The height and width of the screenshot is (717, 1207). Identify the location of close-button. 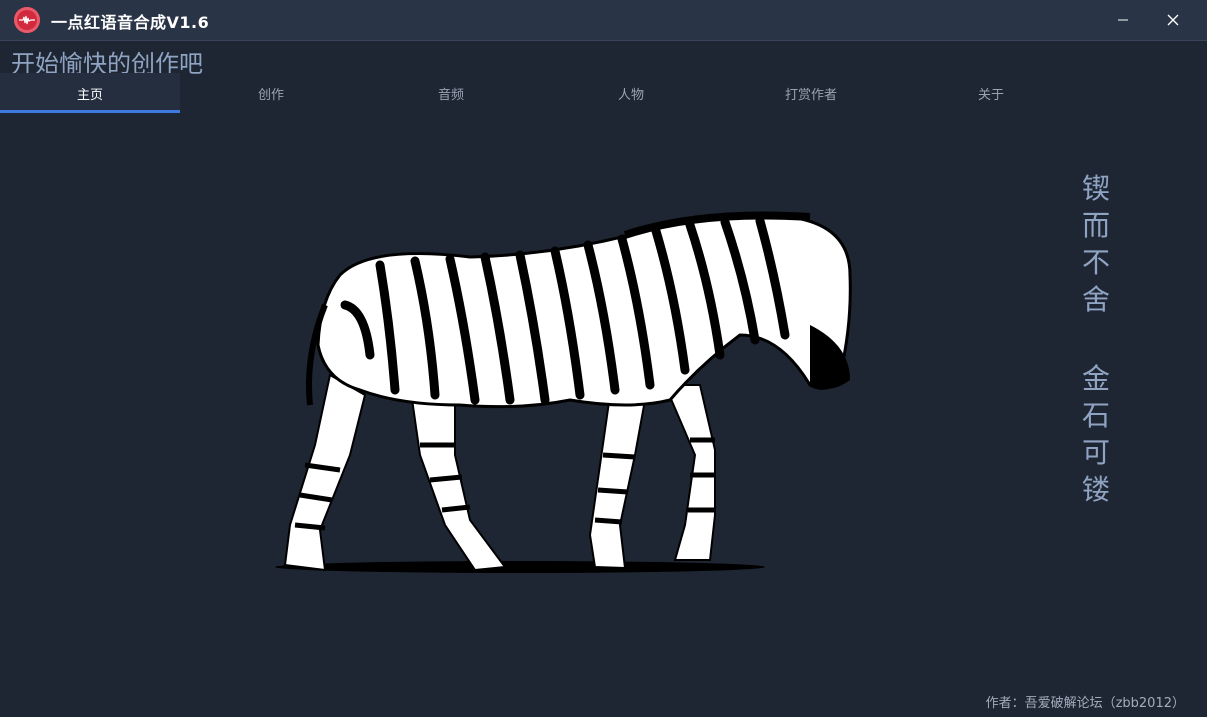
(1173, 20).